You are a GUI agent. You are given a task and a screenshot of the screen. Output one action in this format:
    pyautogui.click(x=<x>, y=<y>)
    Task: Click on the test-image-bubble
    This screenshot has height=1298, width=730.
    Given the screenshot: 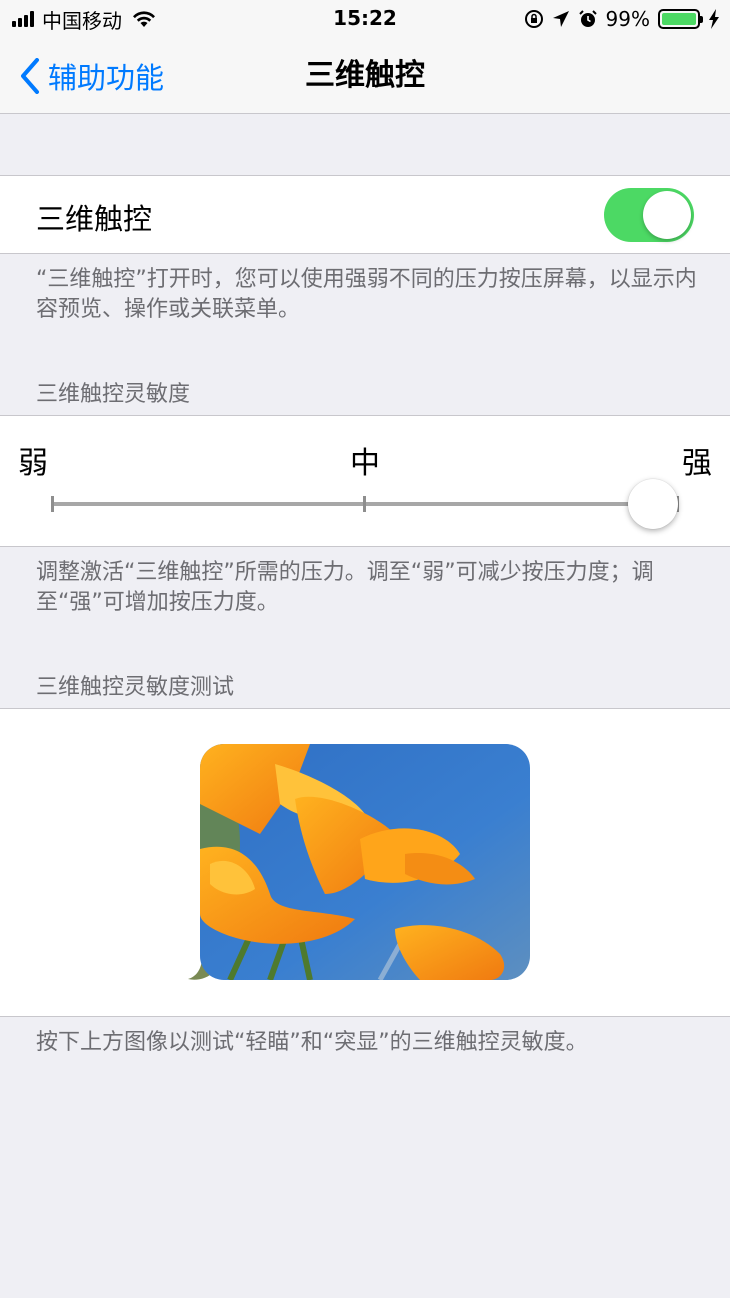 What is the action you would take?
    pyautogui.click(x=365, y=862)
    